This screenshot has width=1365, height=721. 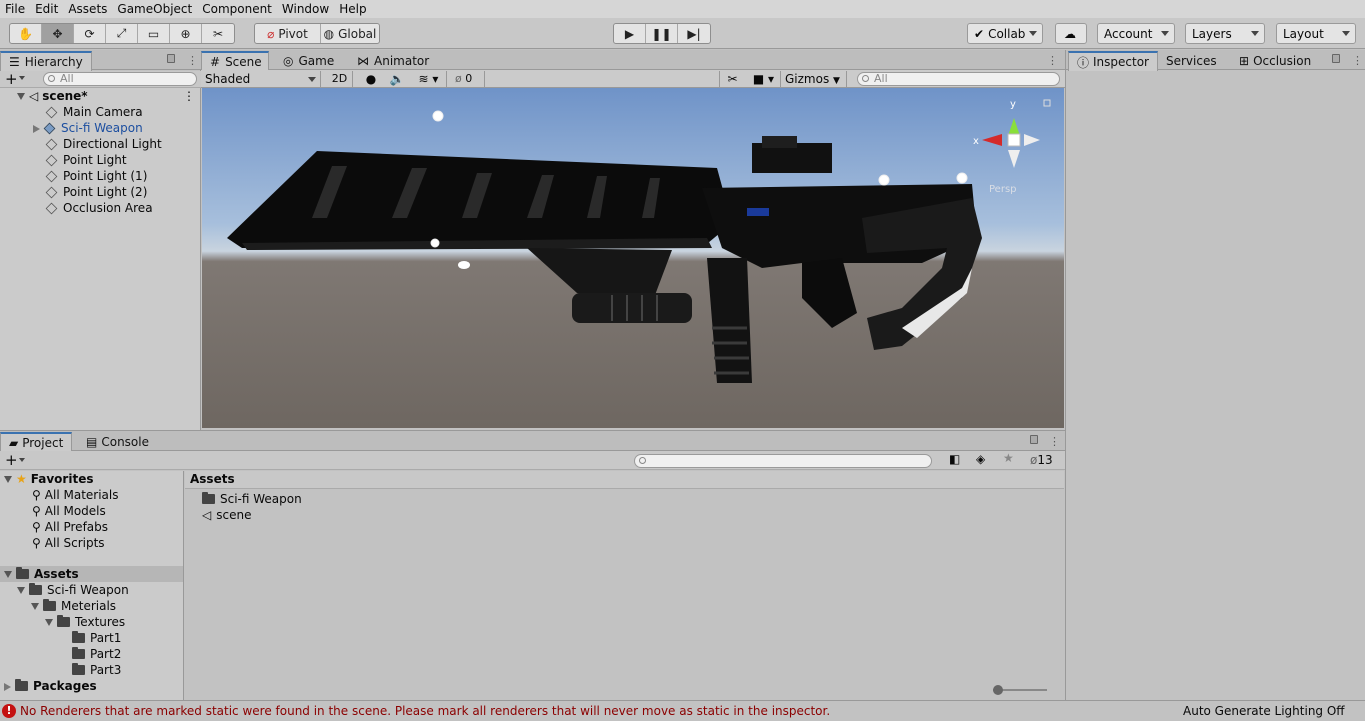 I want to click on effects-dropdown: ≋ ▾, so click(x=429, y=79).